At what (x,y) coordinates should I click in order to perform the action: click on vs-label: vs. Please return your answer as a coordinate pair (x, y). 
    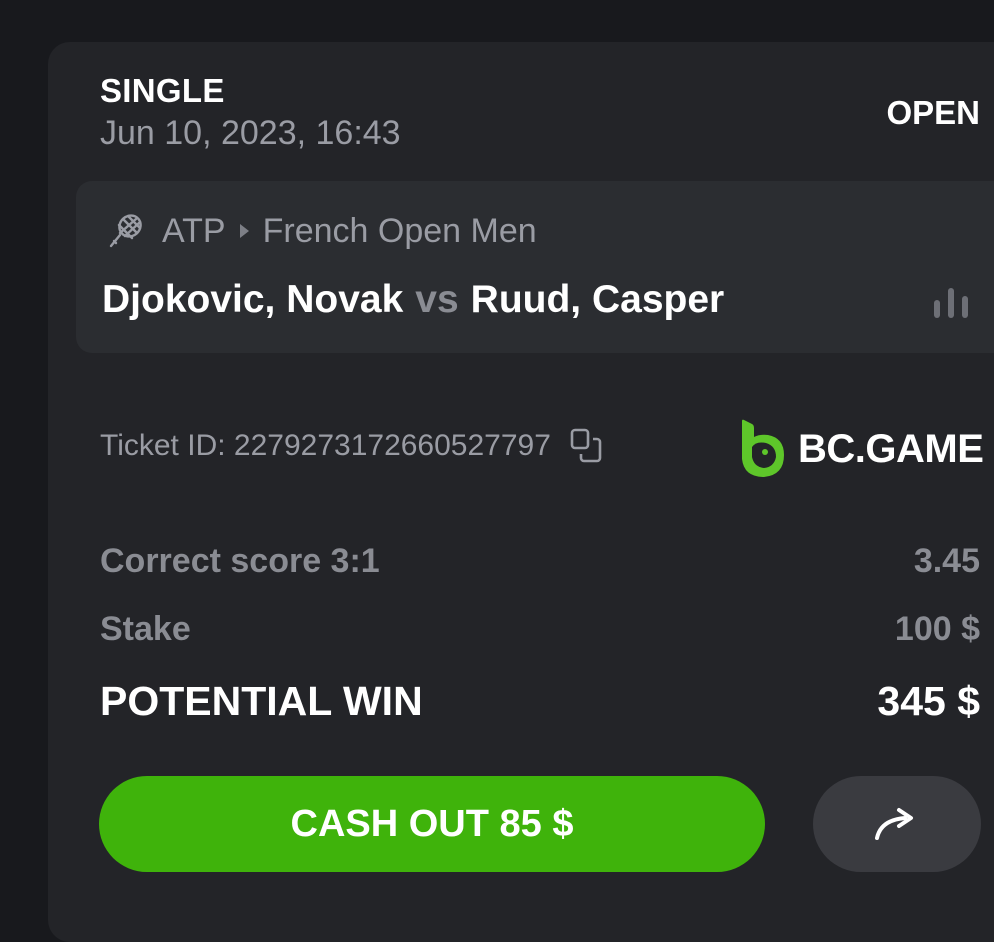
    Looking at the image, I should click on (437, 299).